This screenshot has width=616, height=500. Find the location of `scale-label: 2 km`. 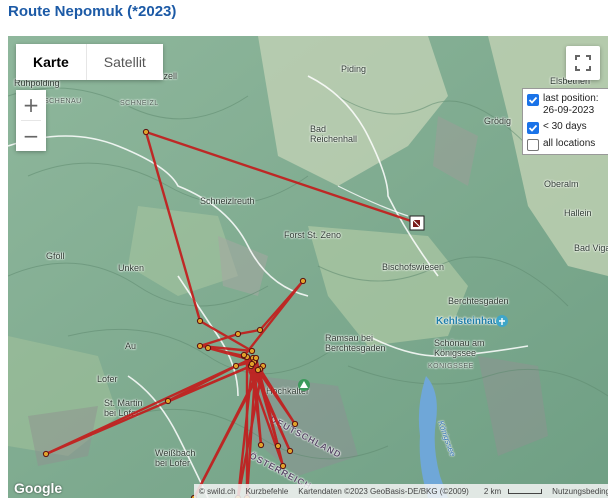

scale-label: 2 km is located at coordinates (492, 491).